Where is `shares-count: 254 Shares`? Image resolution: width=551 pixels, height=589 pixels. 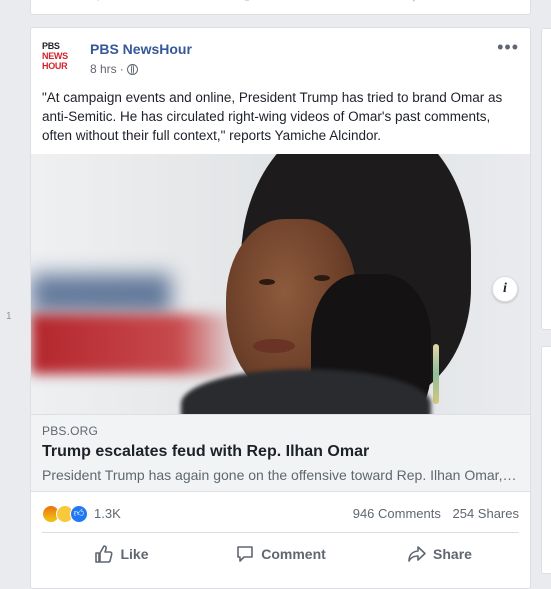
shares-count: 254 Shares is located at coordinates (486, 513).